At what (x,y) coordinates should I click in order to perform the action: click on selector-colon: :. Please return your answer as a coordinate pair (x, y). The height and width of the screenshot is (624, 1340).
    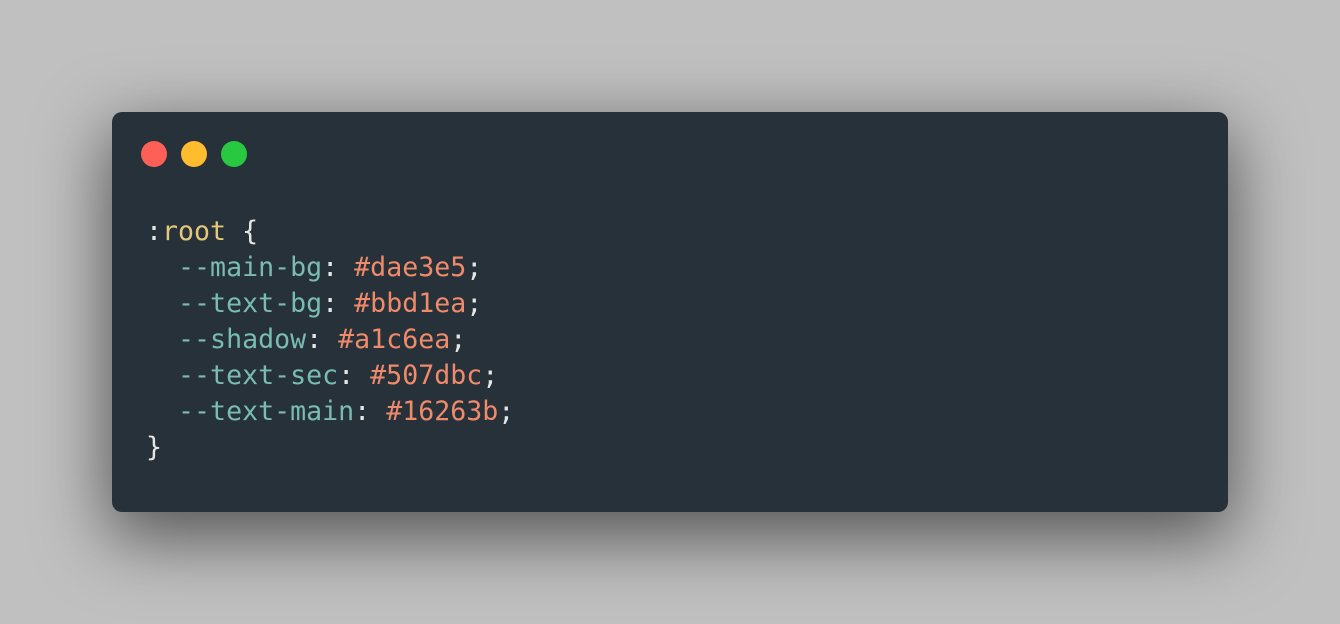
    Looking at the image, I should click on (154, 231).